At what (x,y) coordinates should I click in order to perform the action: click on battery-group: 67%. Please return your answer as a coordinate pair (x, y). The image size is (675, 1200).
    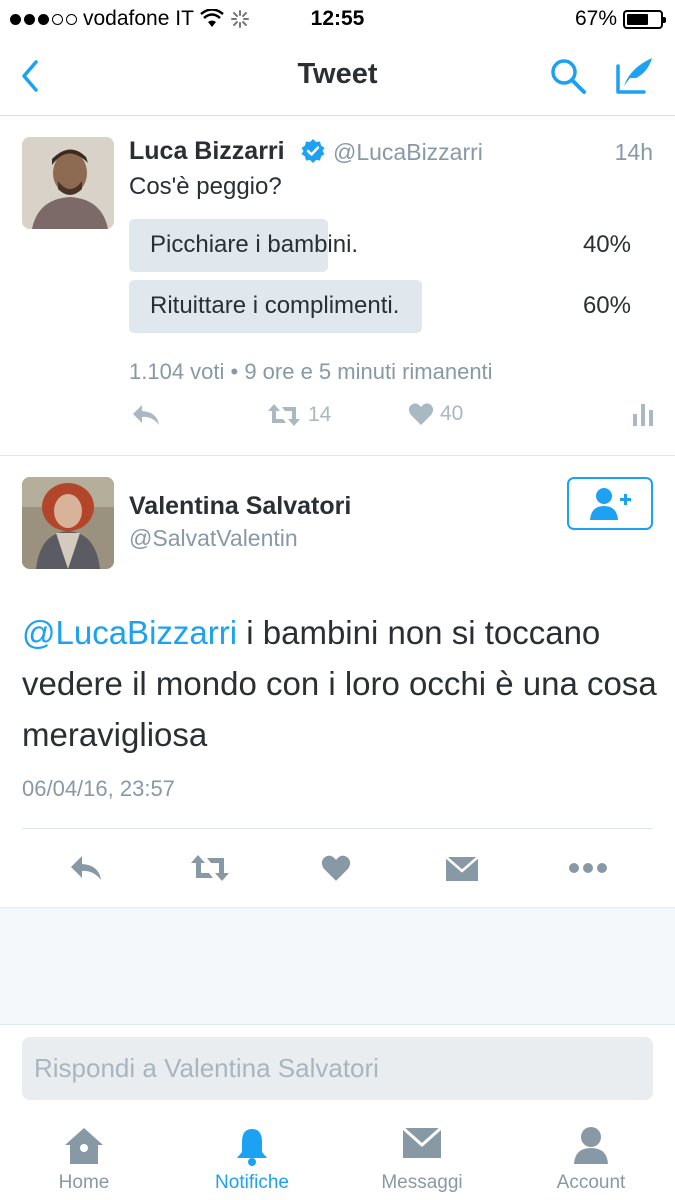
    Looking at the image, I should click on (620, 19).